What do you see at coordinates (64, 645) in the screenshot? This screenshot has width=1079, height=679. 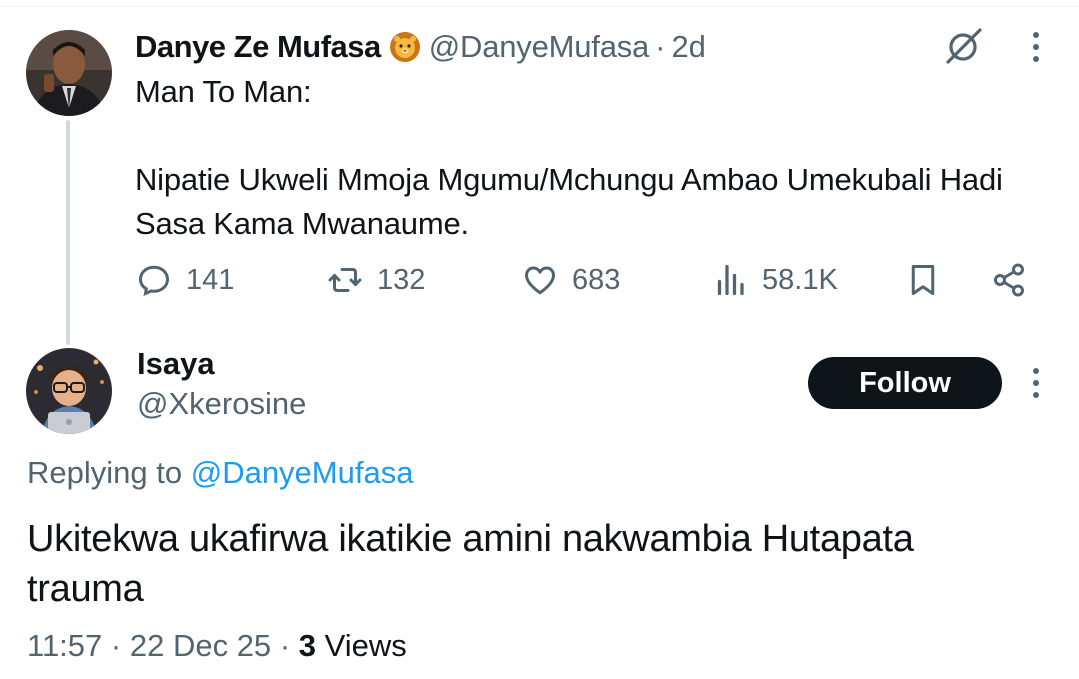 I see `reply-time: 11:57` at bounding box center [64, 645].